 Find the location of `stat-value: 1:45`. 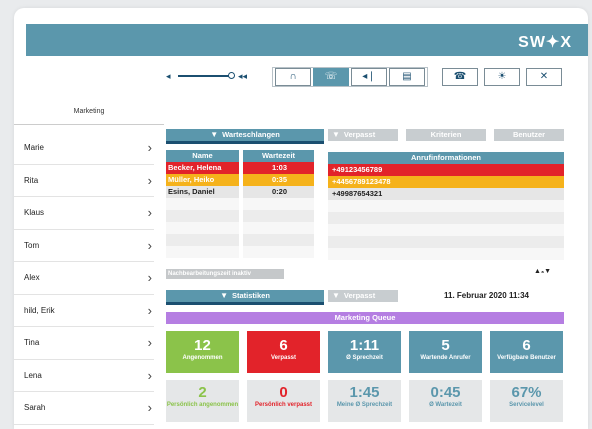

stat-value: 1:45 is located at coordinates (364, 392).